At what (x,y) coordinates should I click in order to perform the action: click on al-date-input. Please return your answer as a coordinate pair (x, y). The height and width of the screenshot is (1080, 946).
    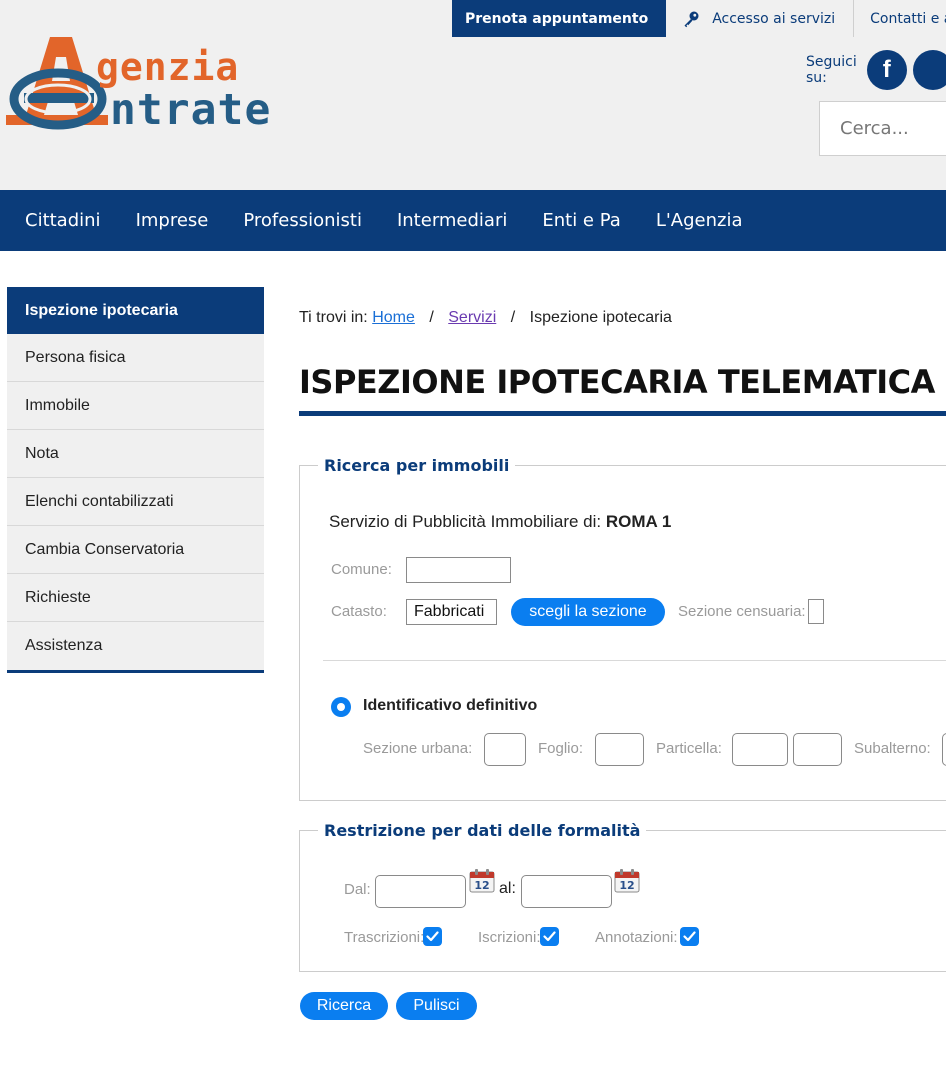
    Looking at the image, I should click on (566, 891).